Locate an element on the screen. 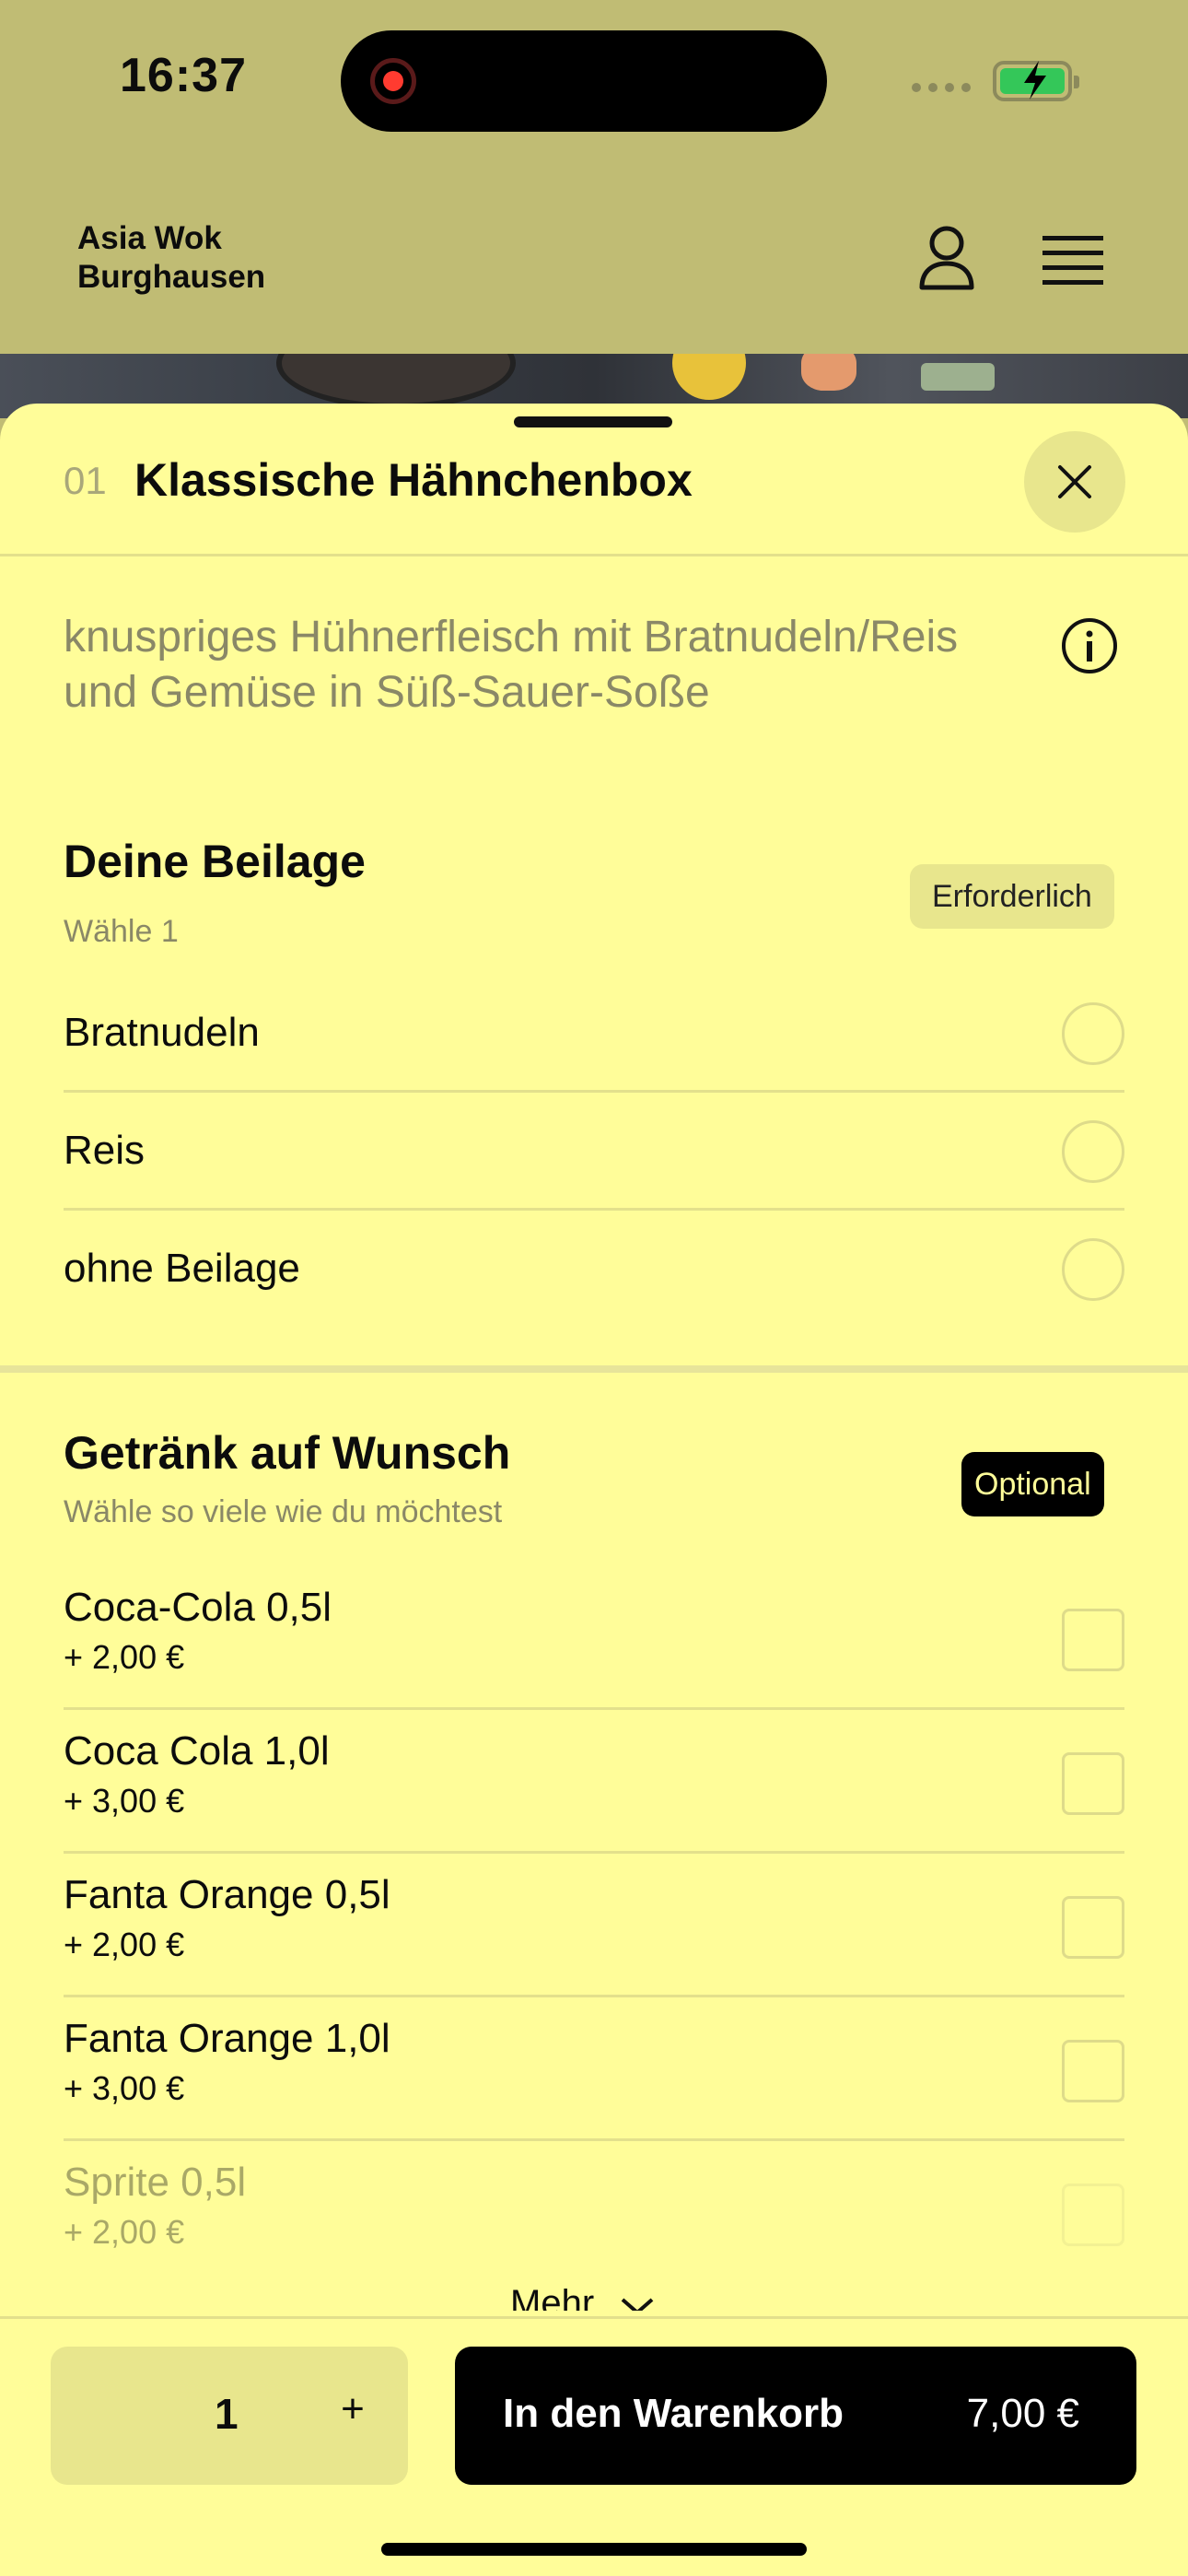  drink-option: Coca Cola 1,0l + 3,00 € is located at coordinates (594, 1782).